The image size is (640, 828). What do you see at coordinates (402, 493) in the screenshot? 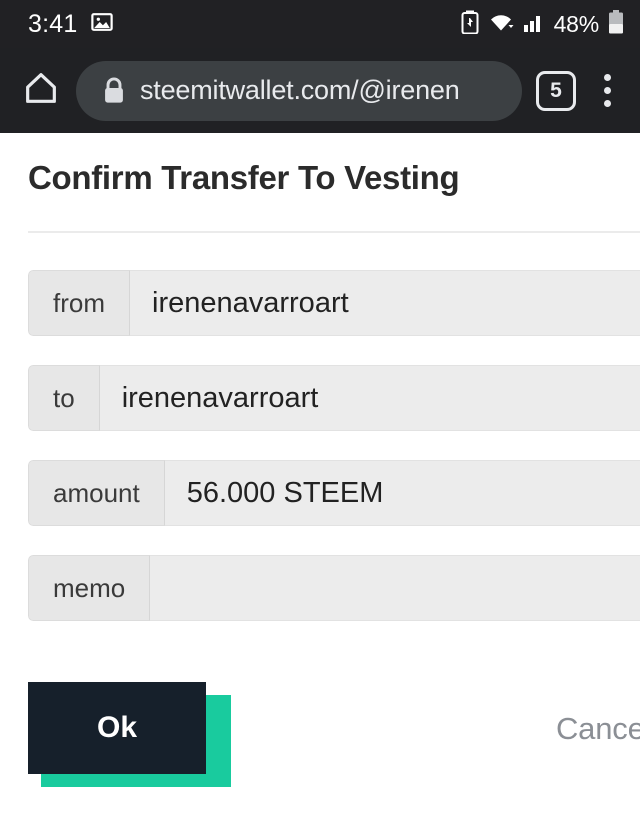
I see `row-value-amount: 56.000 STEEM` at bounding box center [402, 493].